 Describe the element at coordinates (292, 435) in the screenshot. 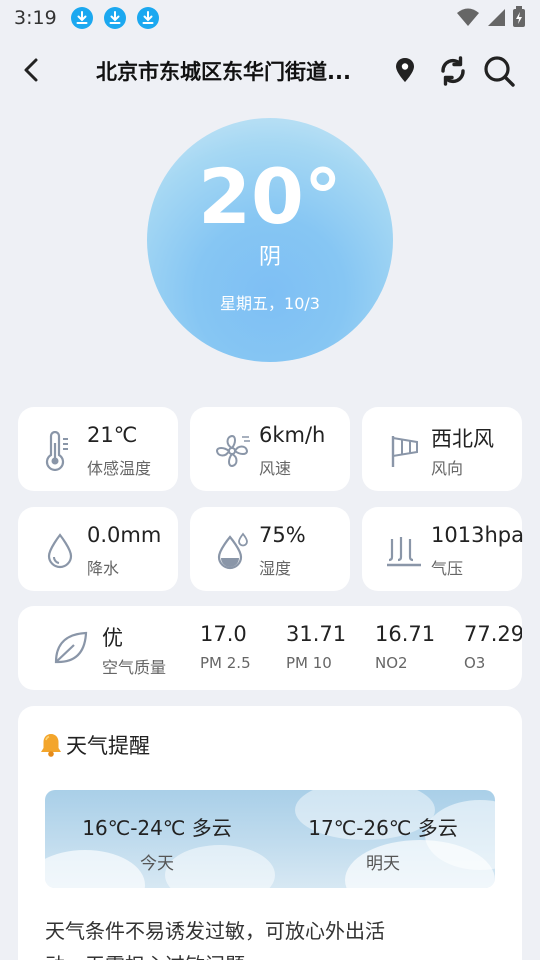

I see `wind-speed-value: 6km/h` at that location.